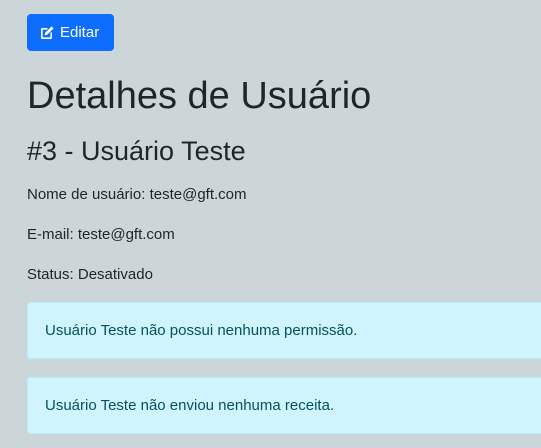 The height and width of the screenshot is (448, 541). I want to click on status-value: Desativado, so click(115, 274).